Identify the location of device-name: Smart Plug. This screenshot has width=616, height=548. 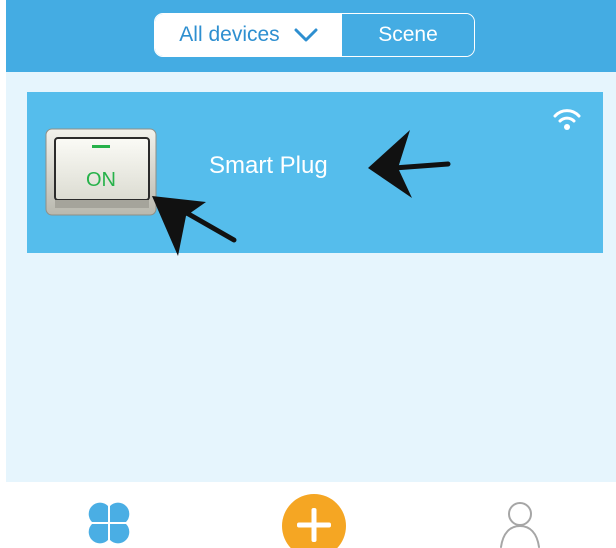
(268, 165).